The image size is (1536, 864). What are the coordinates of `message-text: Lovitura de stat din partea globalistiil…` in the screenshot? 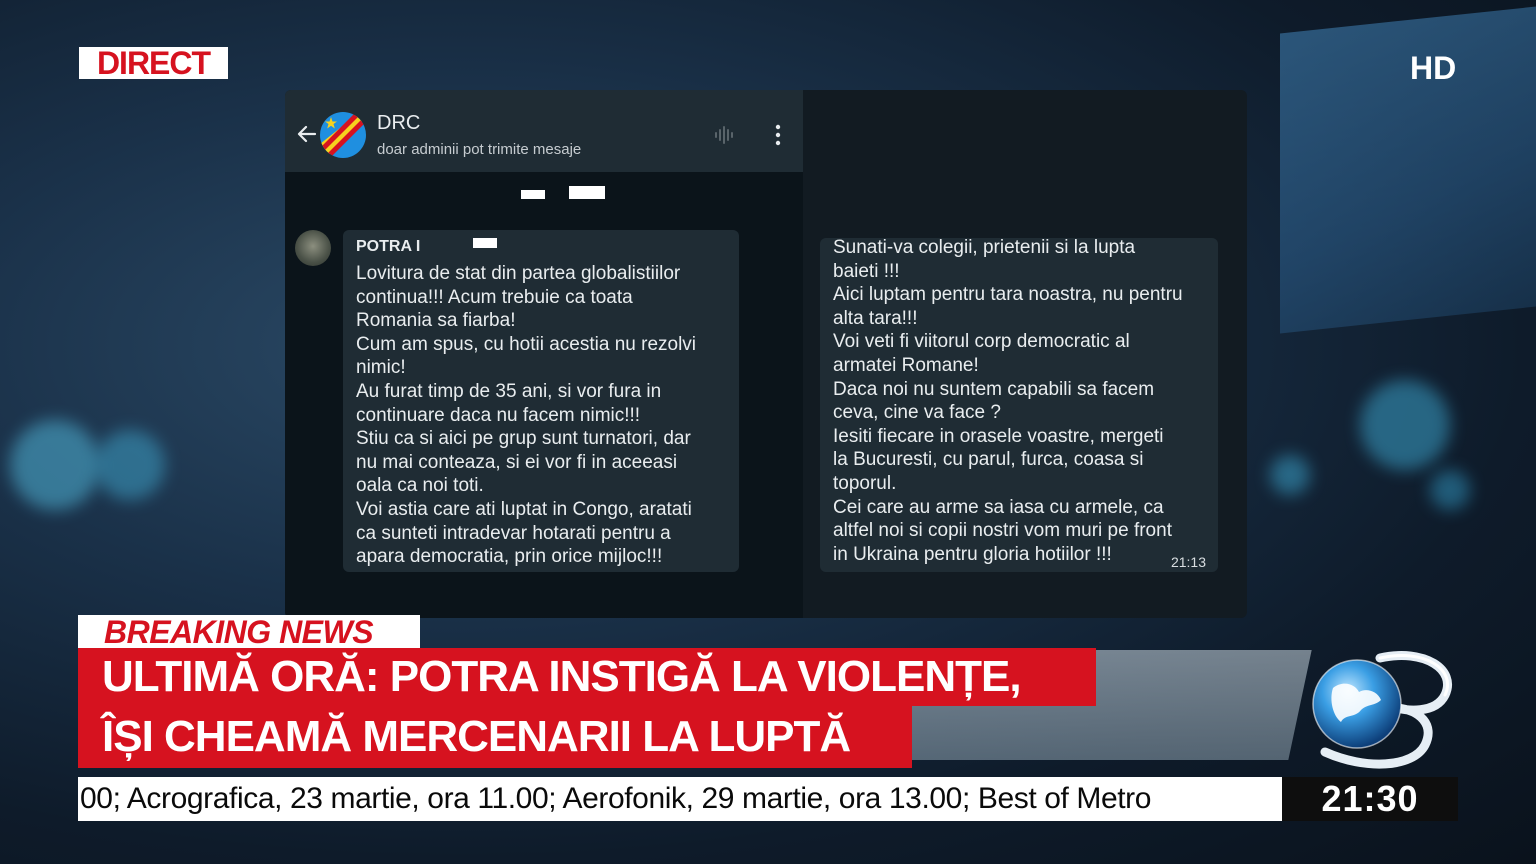 It's located at (526, 415).